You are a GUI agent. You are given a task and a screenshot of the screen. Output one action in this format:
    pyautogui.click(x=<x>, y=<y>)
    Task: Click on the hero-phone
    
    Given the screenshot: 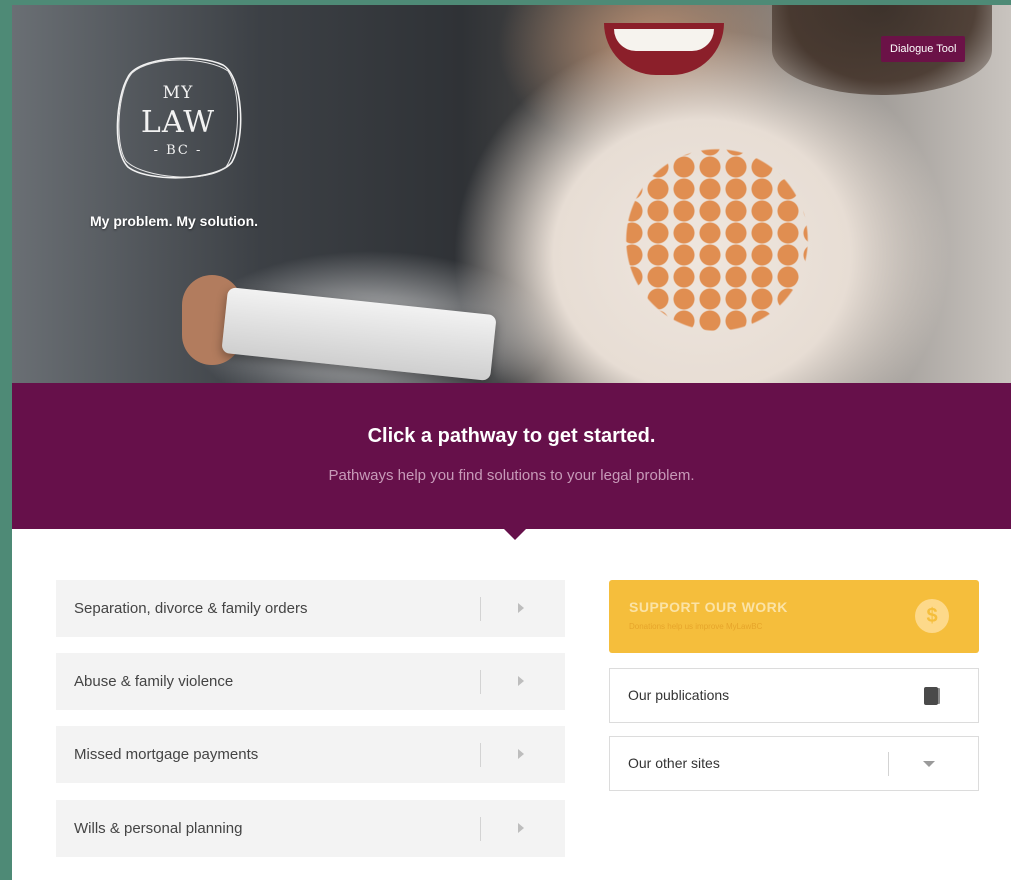 What is the action you would take?
    pyautogui.click(x=359, y=334)
    